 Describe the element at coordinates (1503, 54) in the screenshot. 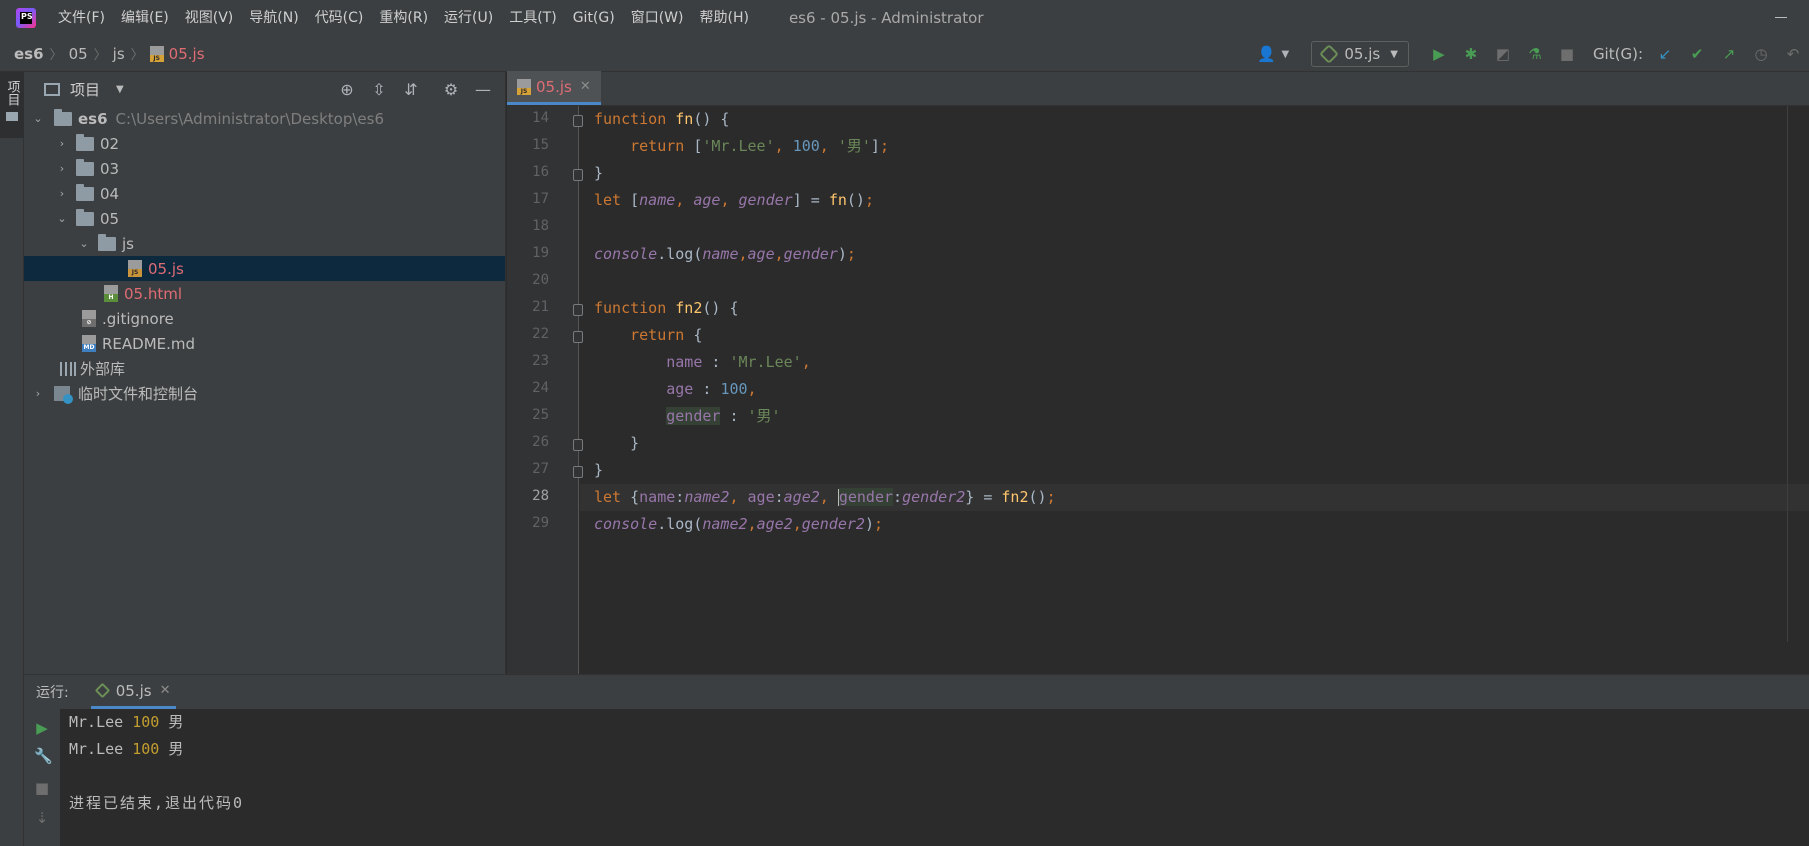

I see `coverage-icon: ◩` at that location.